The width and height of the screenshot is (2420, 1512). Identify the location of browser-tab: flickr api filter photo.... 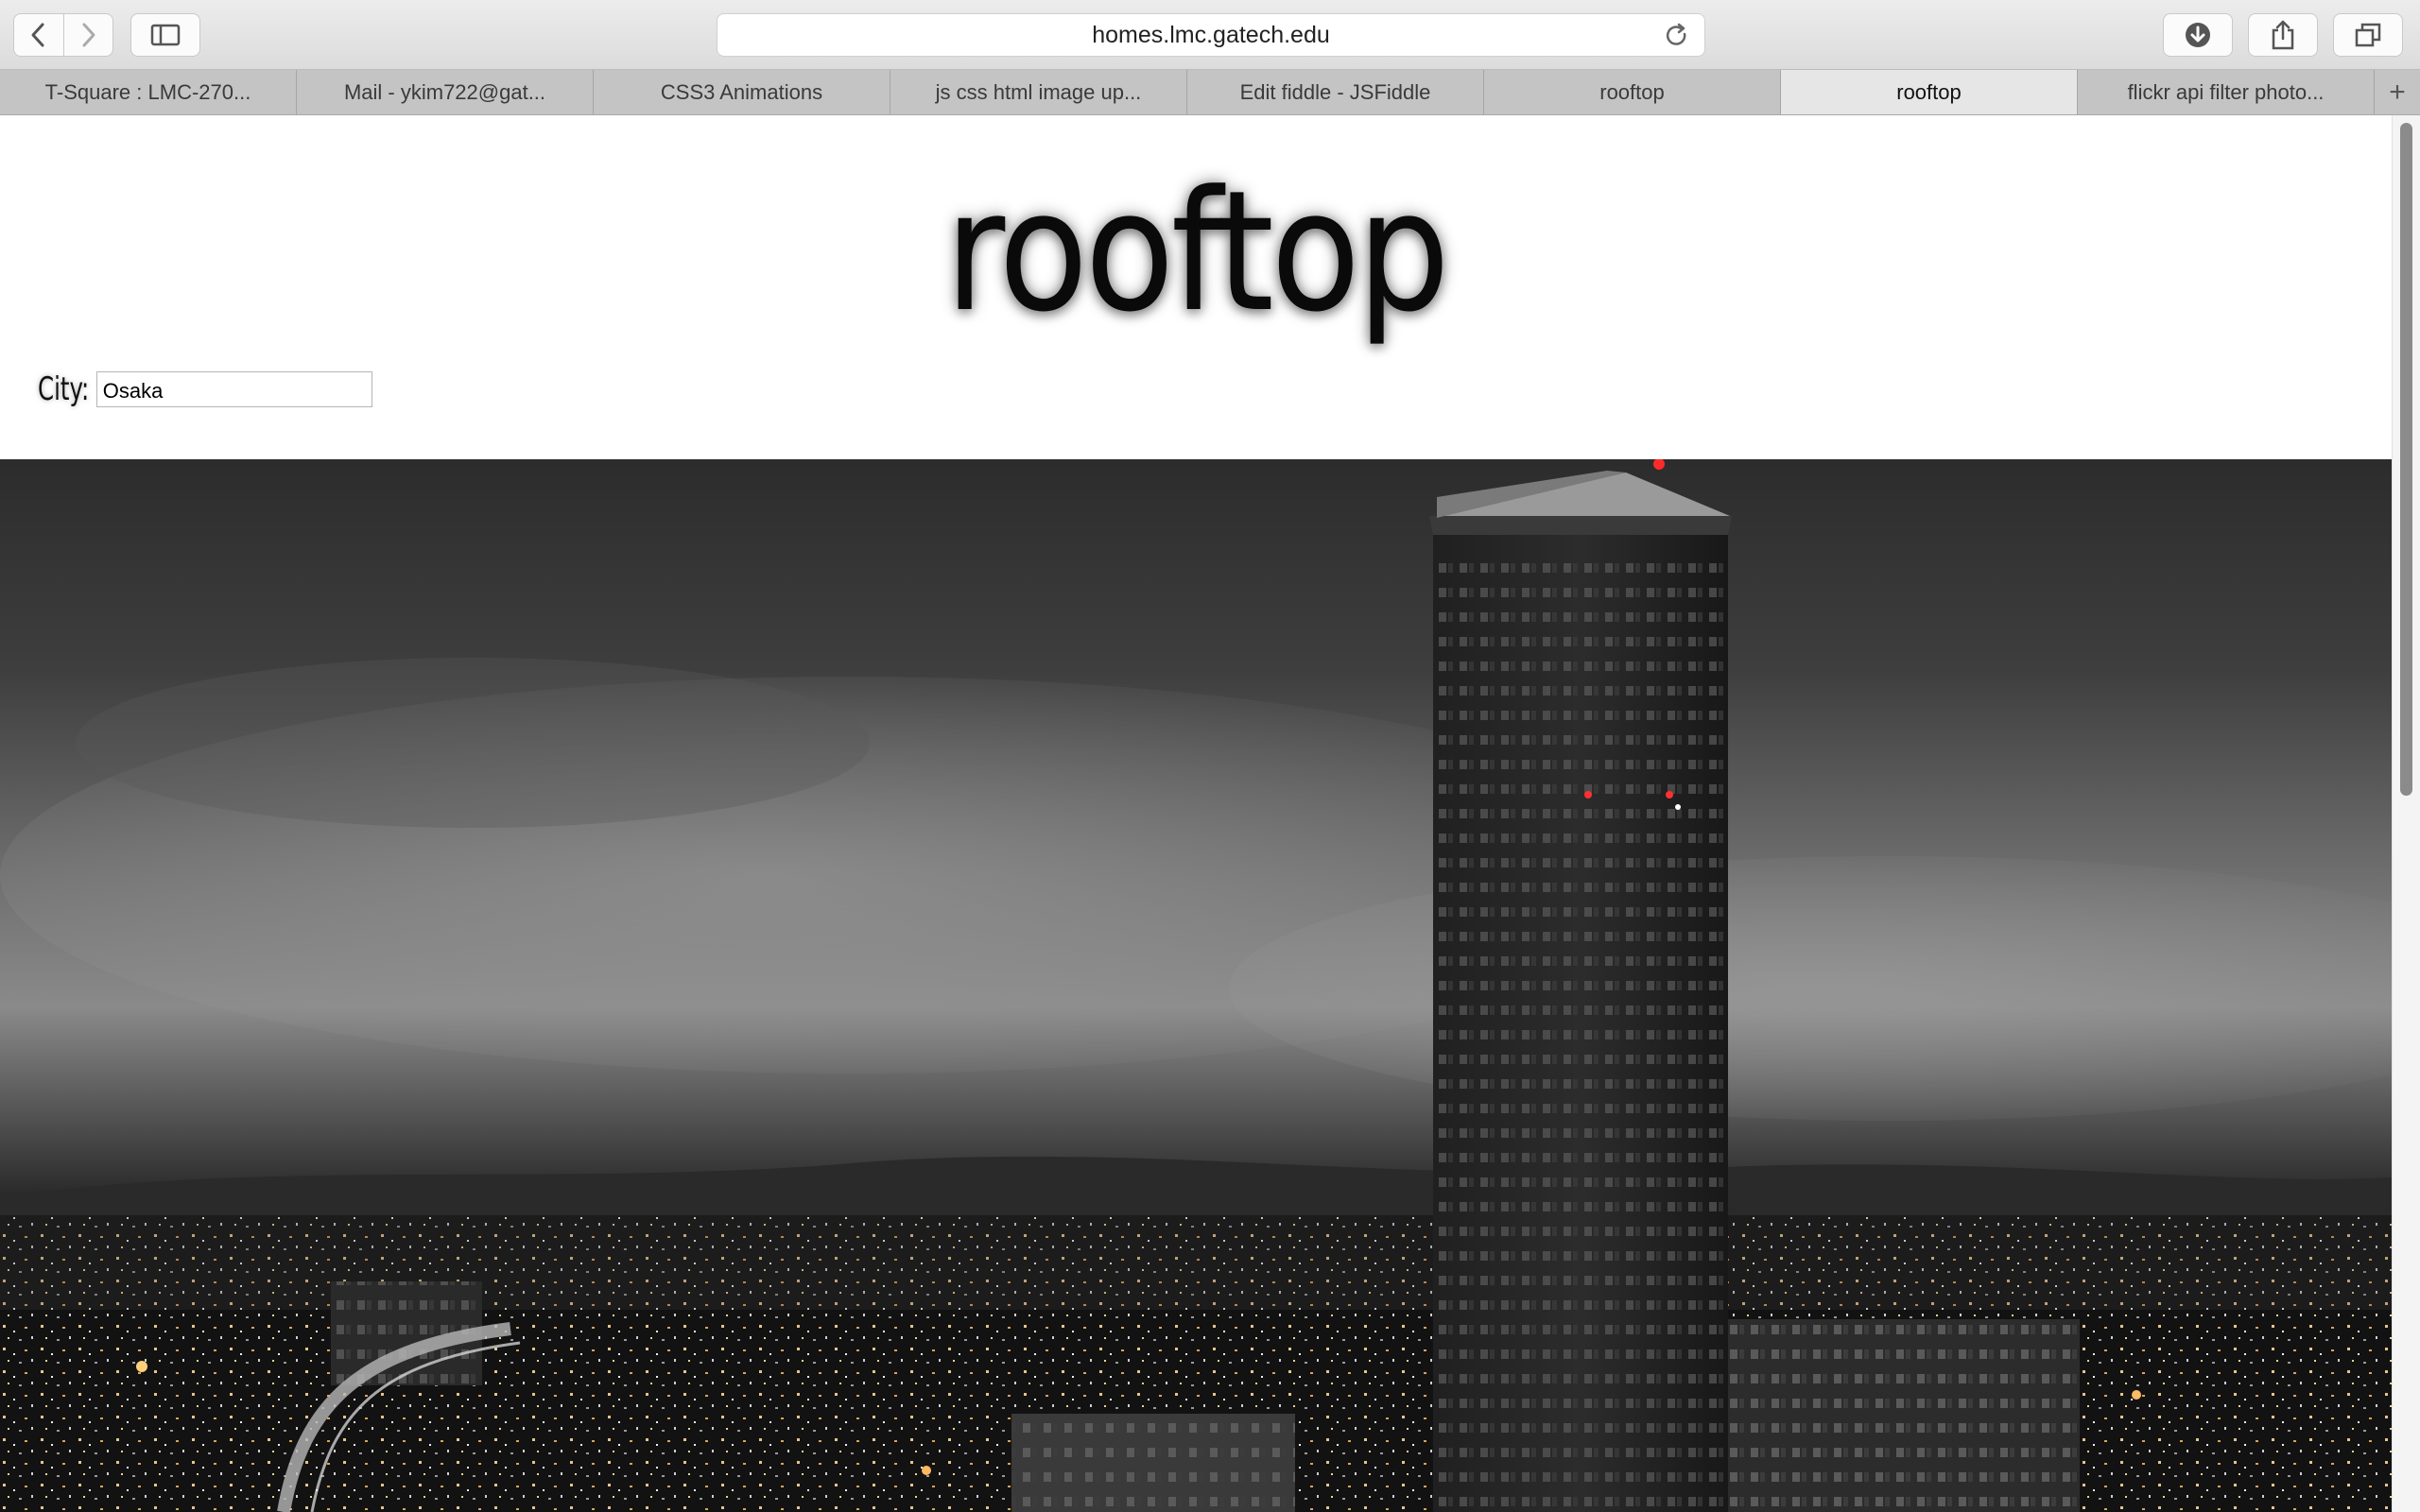
(2226, 92).